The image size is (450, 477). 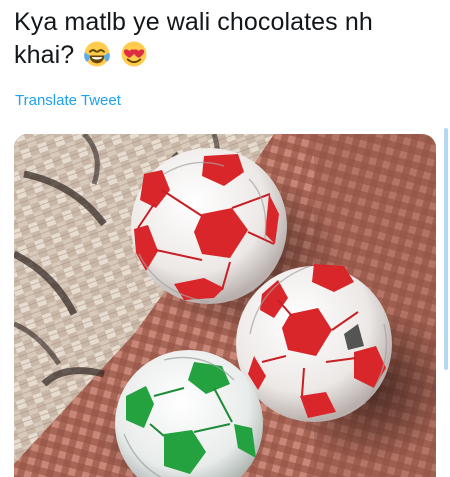 What do you see at coordinates (97, 54) in the screenshot?
I see `face-with-tears-of-joy-icon` at bounding box center [97, 54].